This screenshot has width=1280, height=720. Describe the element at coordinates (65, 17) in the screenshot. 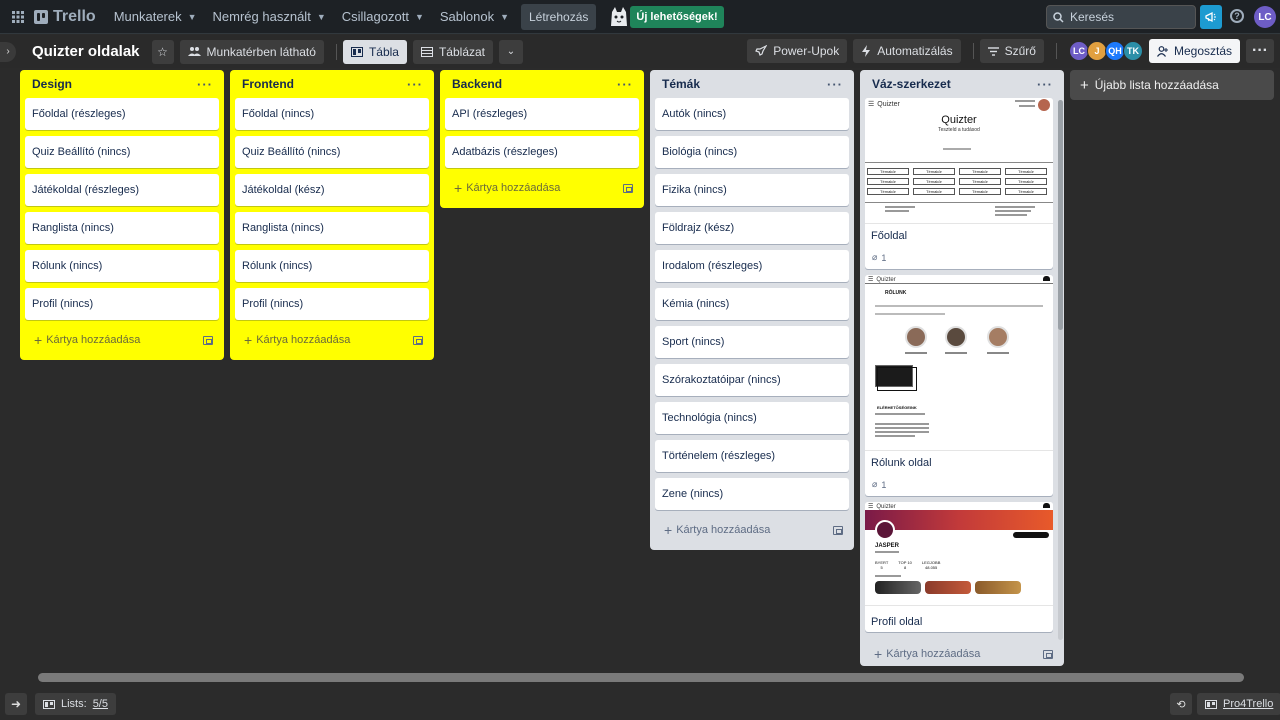

I see `trello-logo: Trello` at that location.